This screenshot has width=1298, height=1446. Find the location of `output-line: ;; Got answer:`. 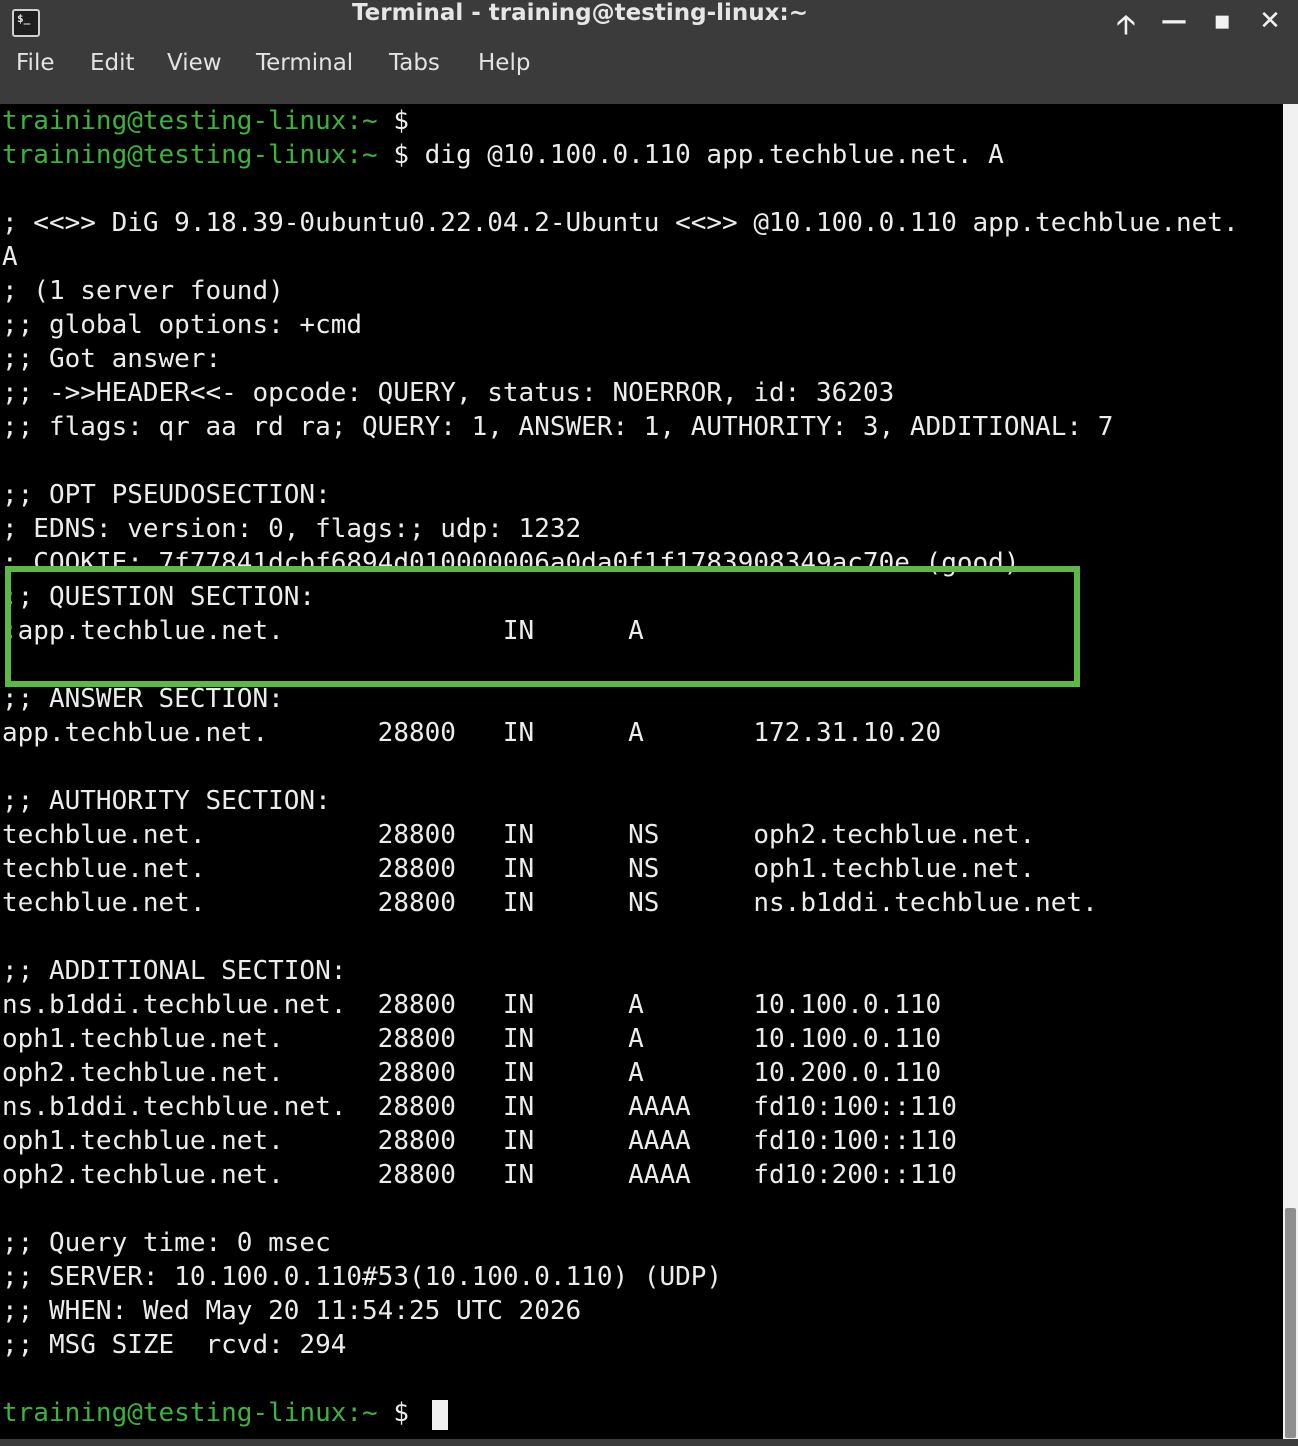

output-line: ;; Got answer: is located at coordinates (112, 359).